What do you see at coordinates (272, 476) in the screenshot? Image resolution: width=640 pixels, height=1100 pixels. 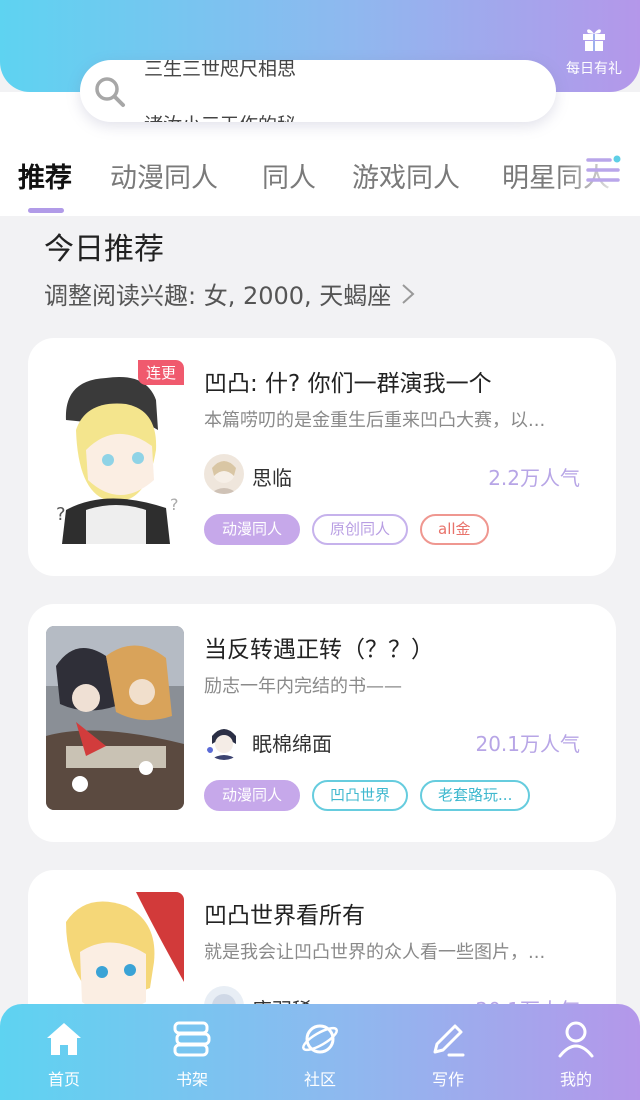 I see `author-name: 思临` at bounding box center [272, 476].